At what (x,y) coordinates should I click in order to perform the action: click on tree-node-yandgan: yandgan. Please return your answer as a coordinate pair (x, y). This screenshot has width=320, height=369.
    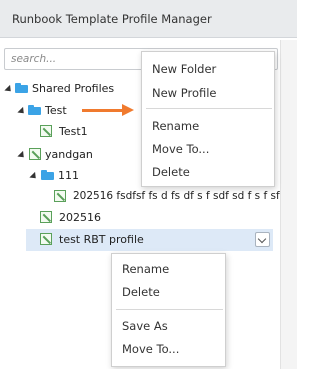
    Looking at the image, I should click on (70, 155).